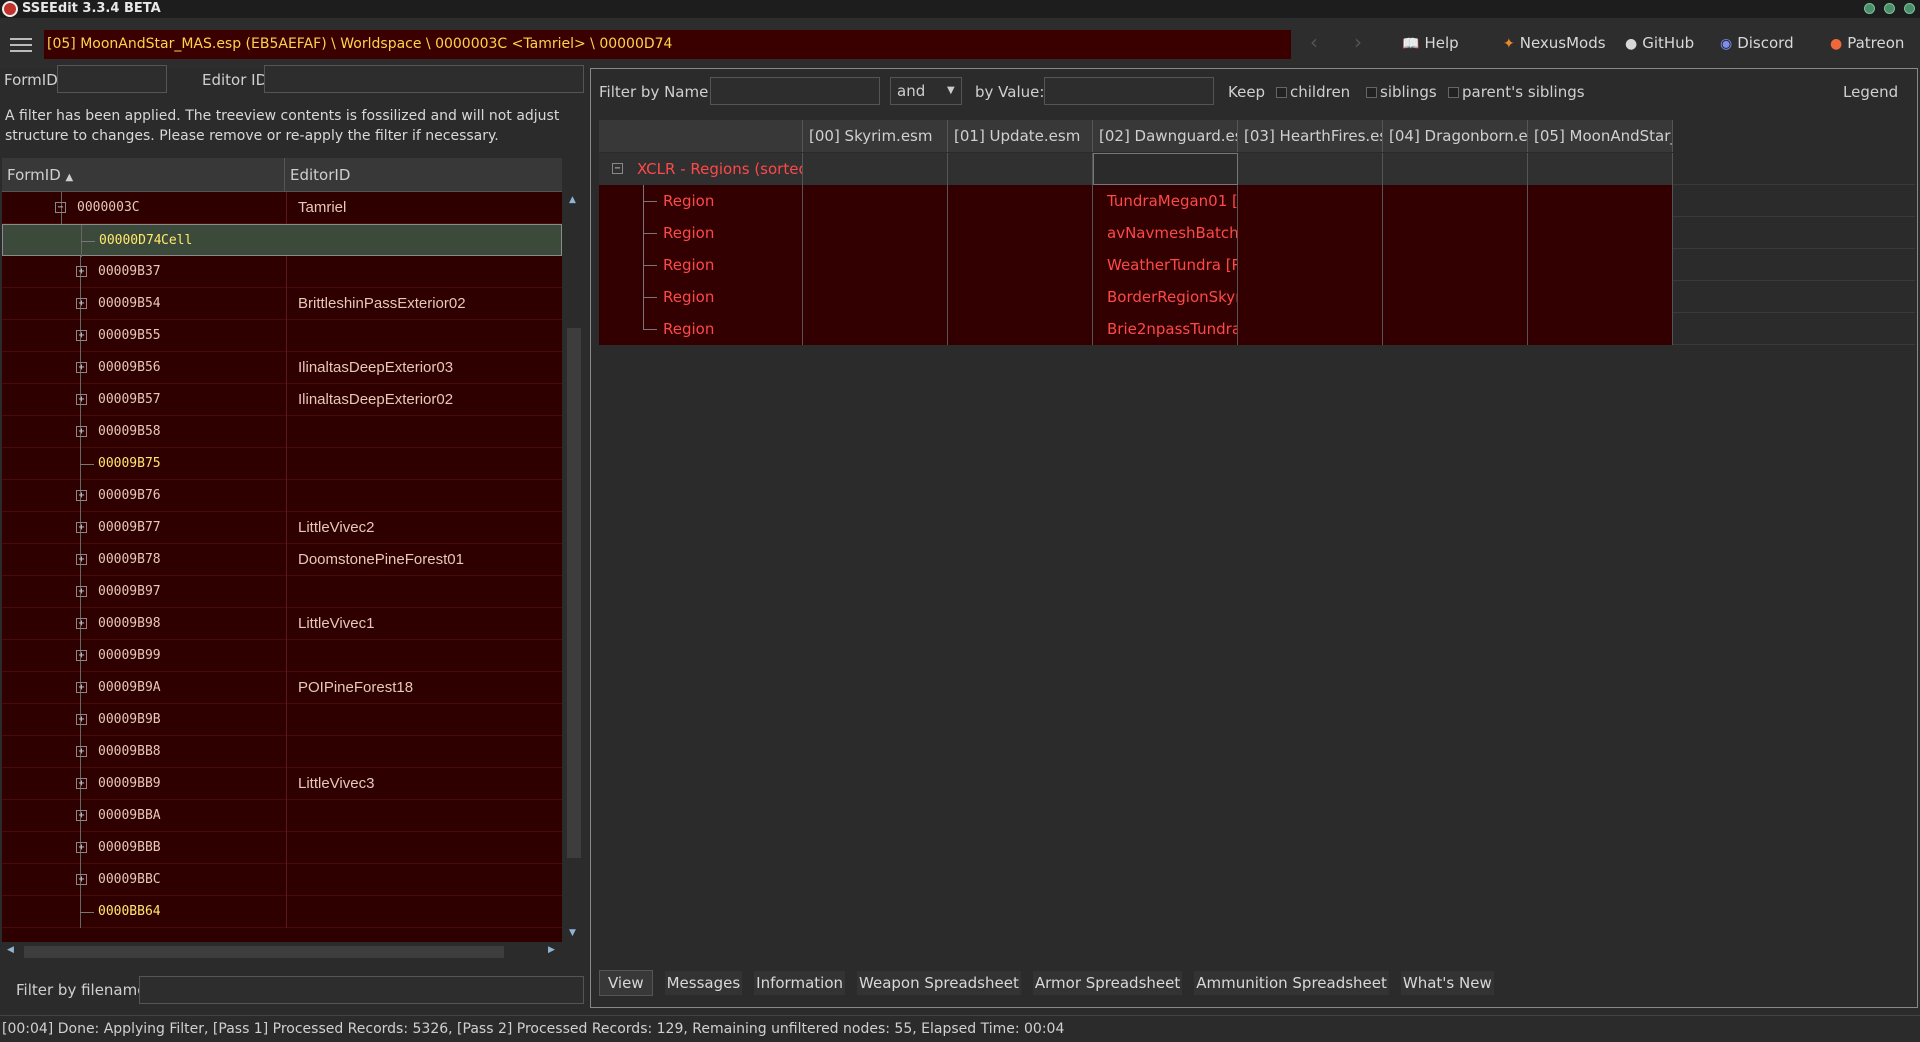  I want to click on tree-row: +00009B9A POIPineForest18, so click(282, 688).